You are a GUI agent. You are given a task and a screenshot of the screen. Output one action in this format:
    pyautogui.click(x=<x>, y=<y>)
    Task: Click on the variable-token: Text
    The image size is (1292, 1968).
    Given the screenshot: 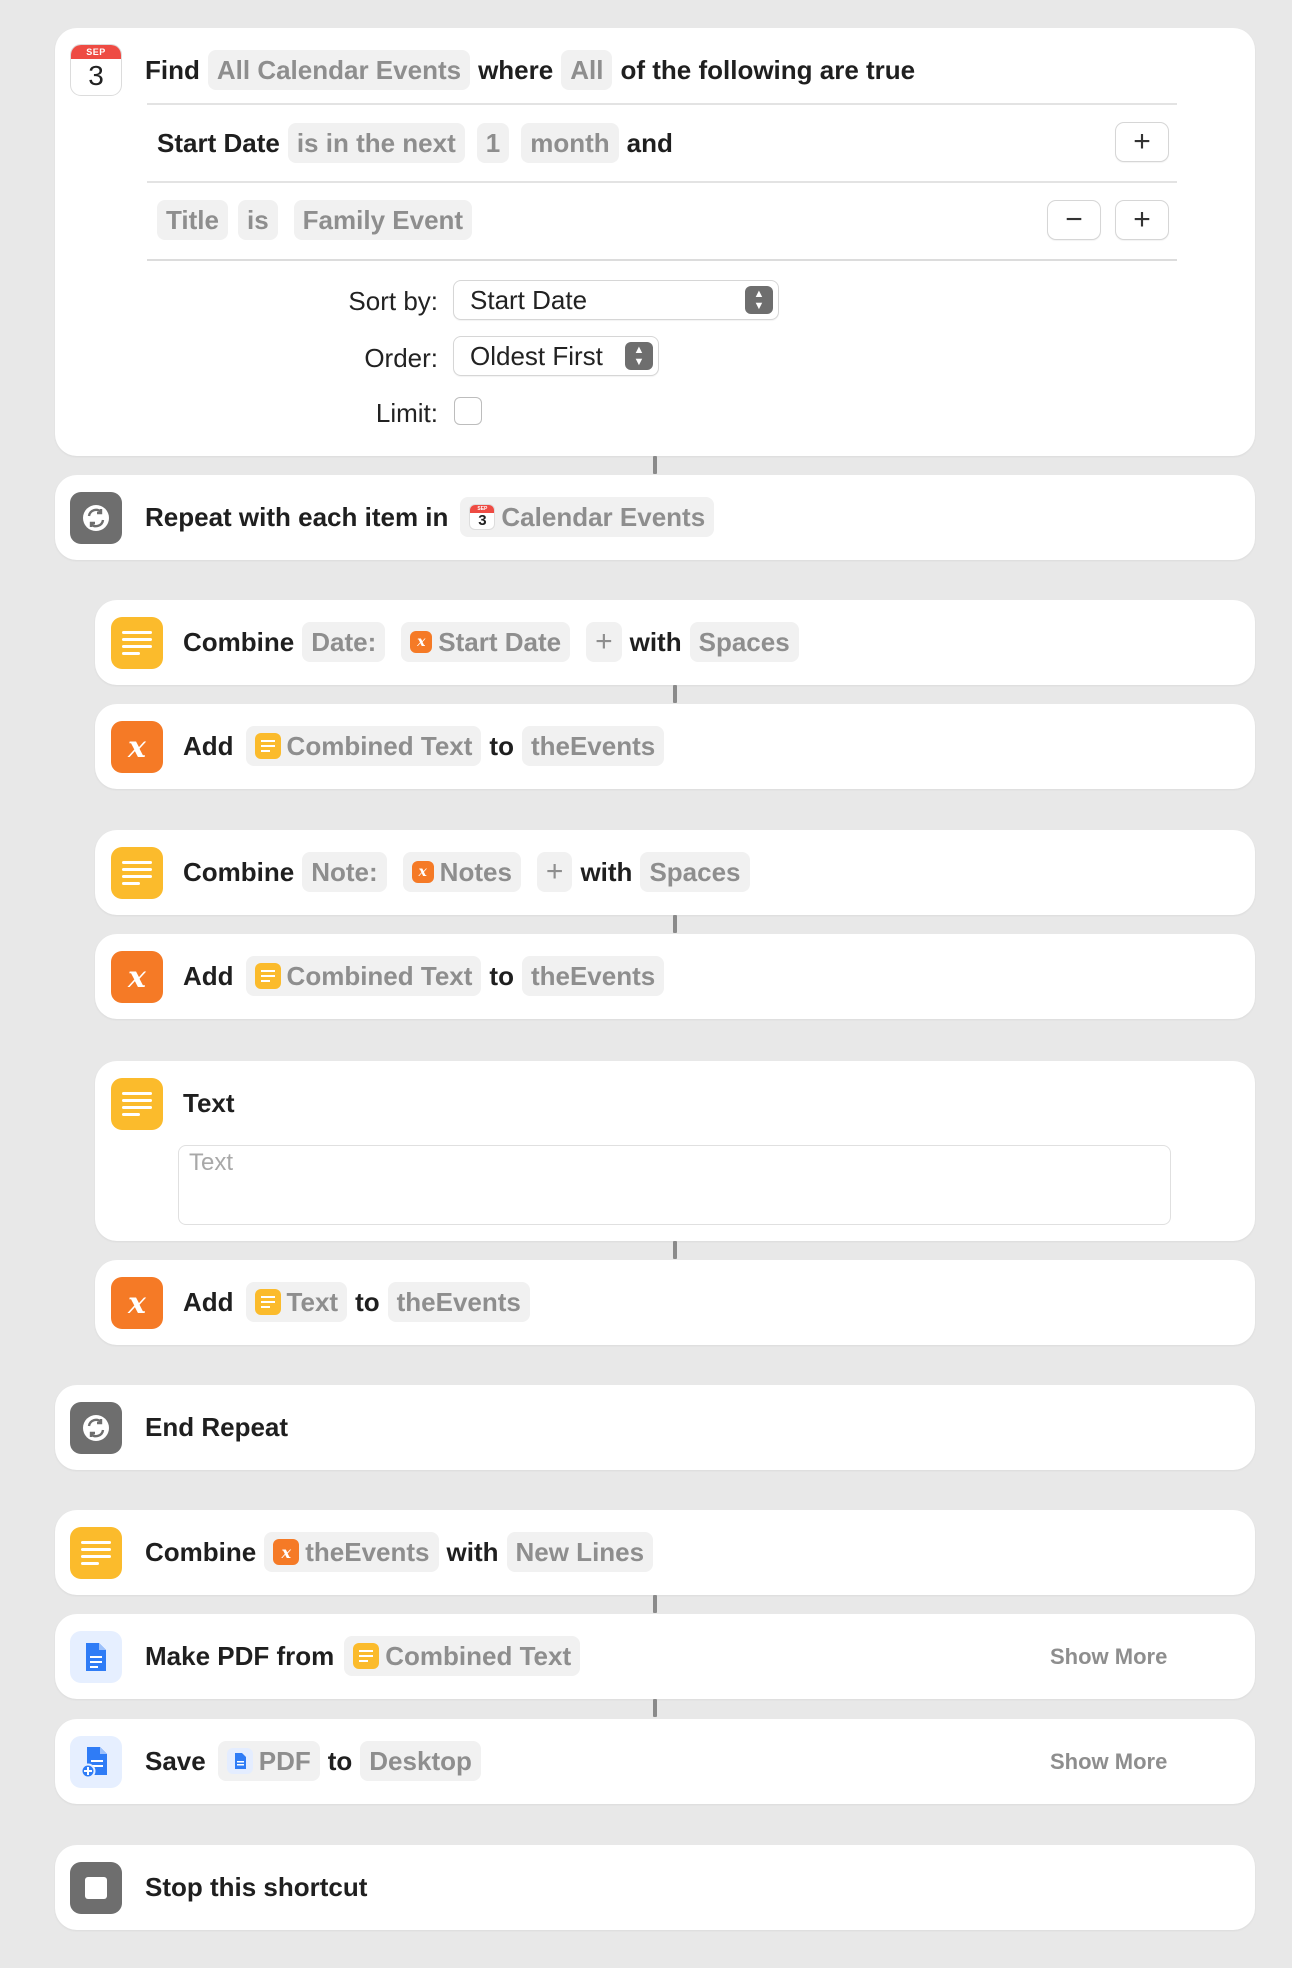 What is the action you would take?
    pyautogui.click(x=296, y=1302)
    